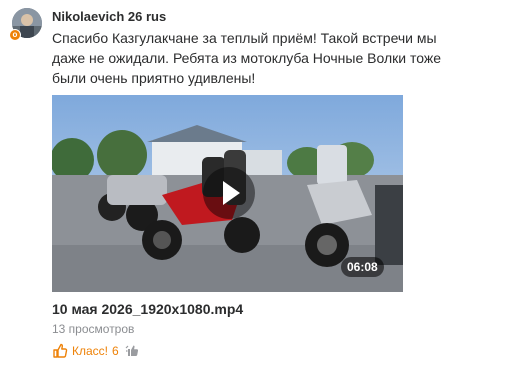 The width and height of the screenshot is (522, 368). What do you see at coordinates (93, 329) in the screenshot?
I see `view-count: 13 просмотров` at bounding box center [93, 329].